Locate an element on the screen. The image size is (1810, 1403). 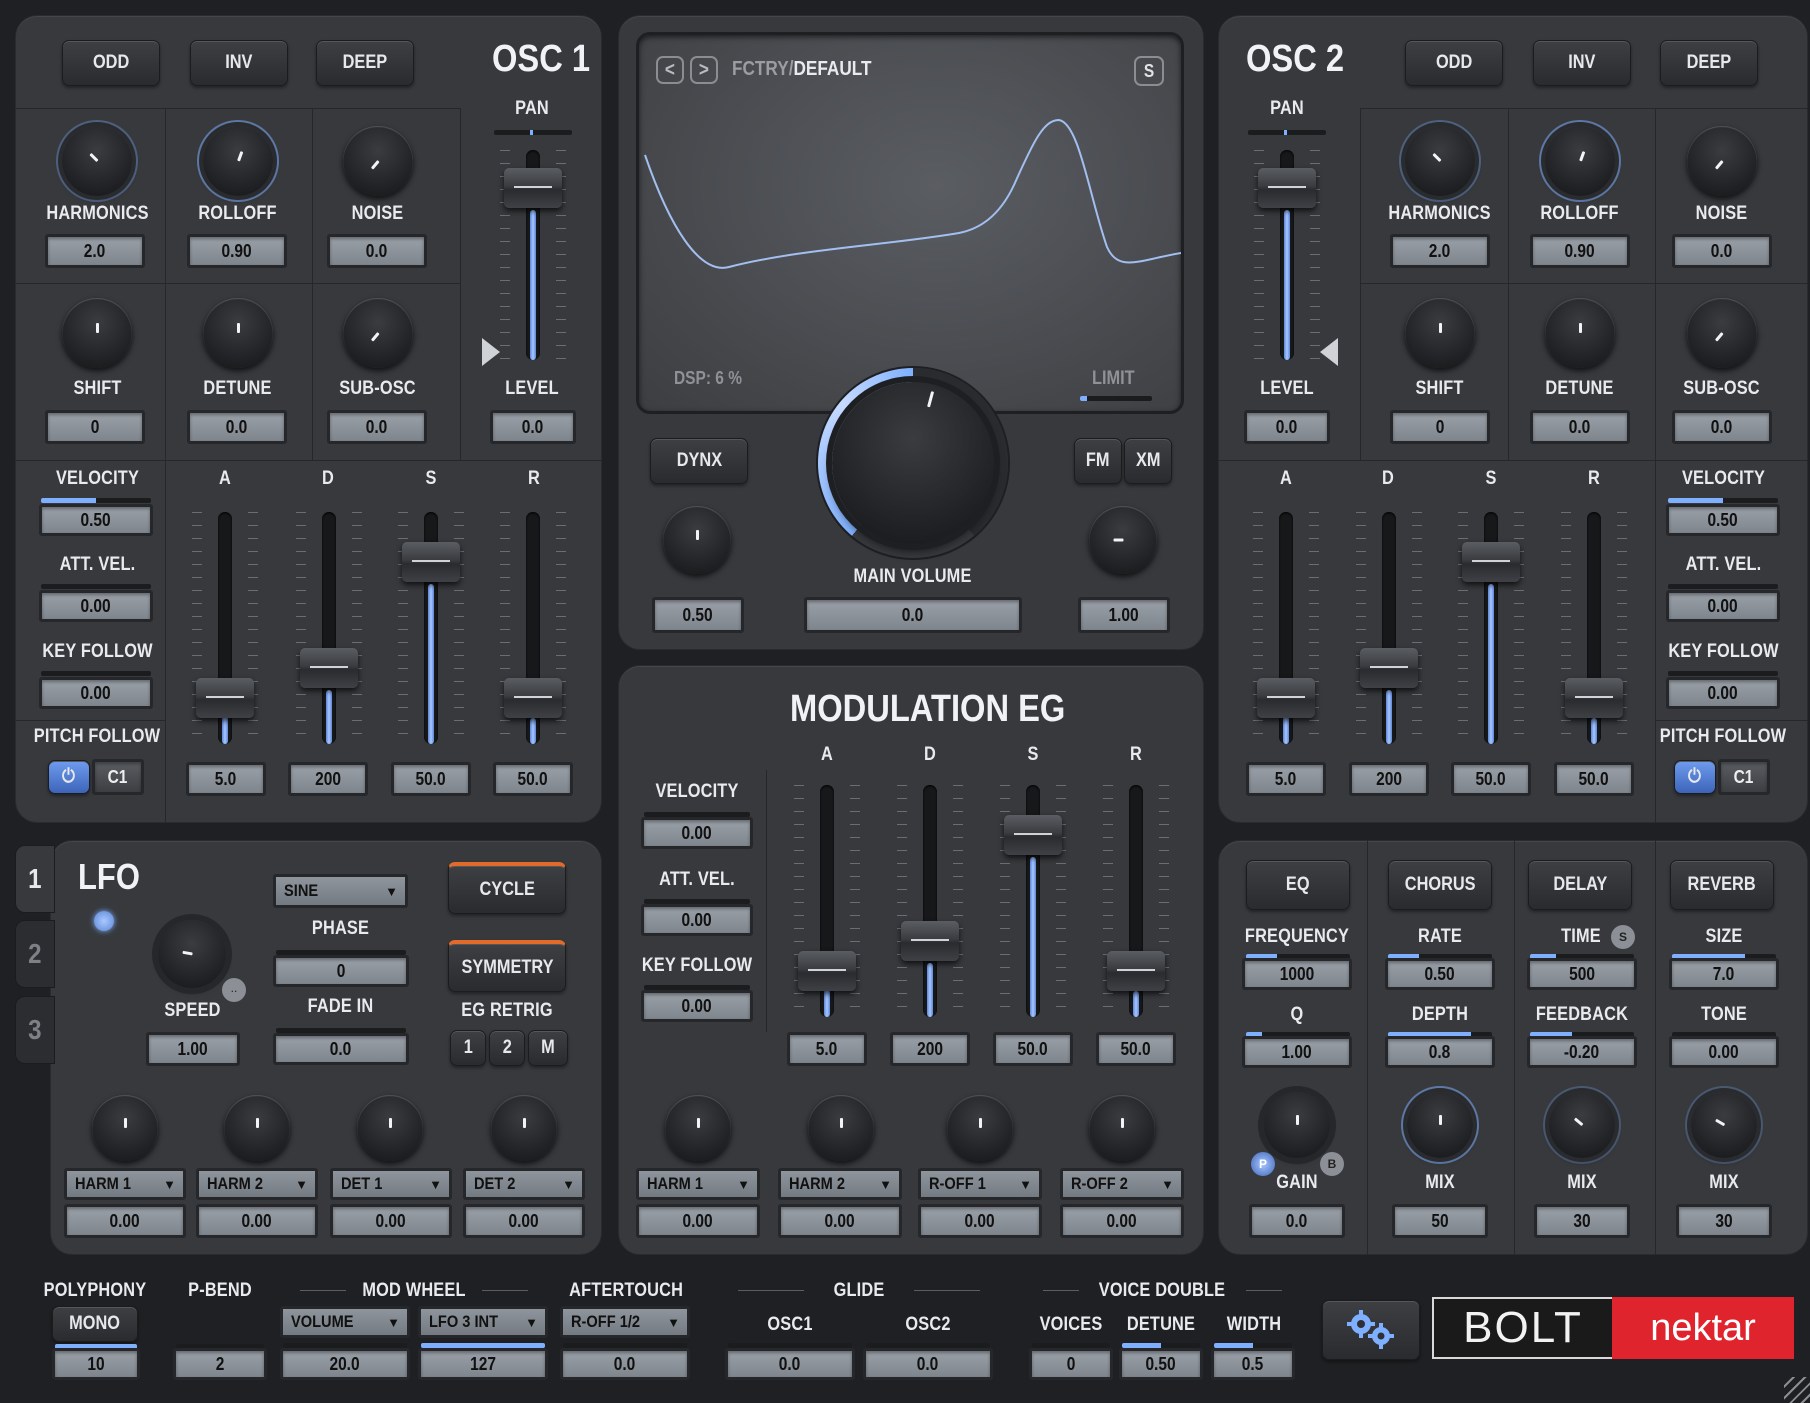
fm-button: FM is located at coordinates (1098, 461).